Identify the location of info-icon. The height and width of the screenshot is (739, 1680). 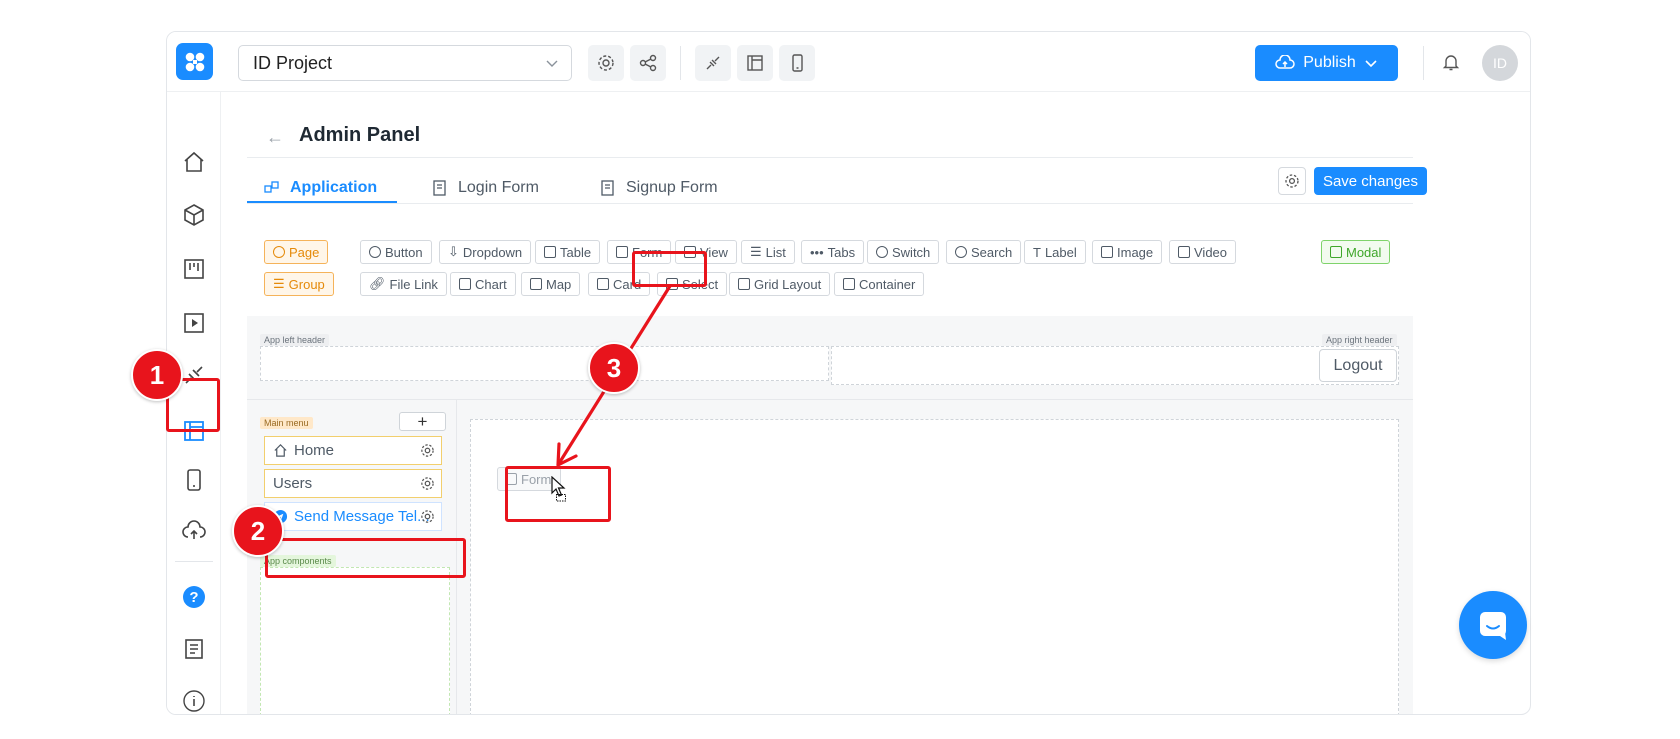
(194, 701).